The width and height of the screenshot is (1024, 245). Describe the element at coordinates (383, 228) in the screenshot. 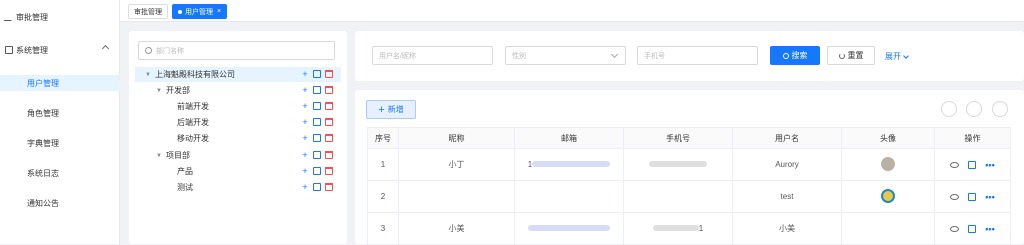

I see `cell-index: 3` at that location.